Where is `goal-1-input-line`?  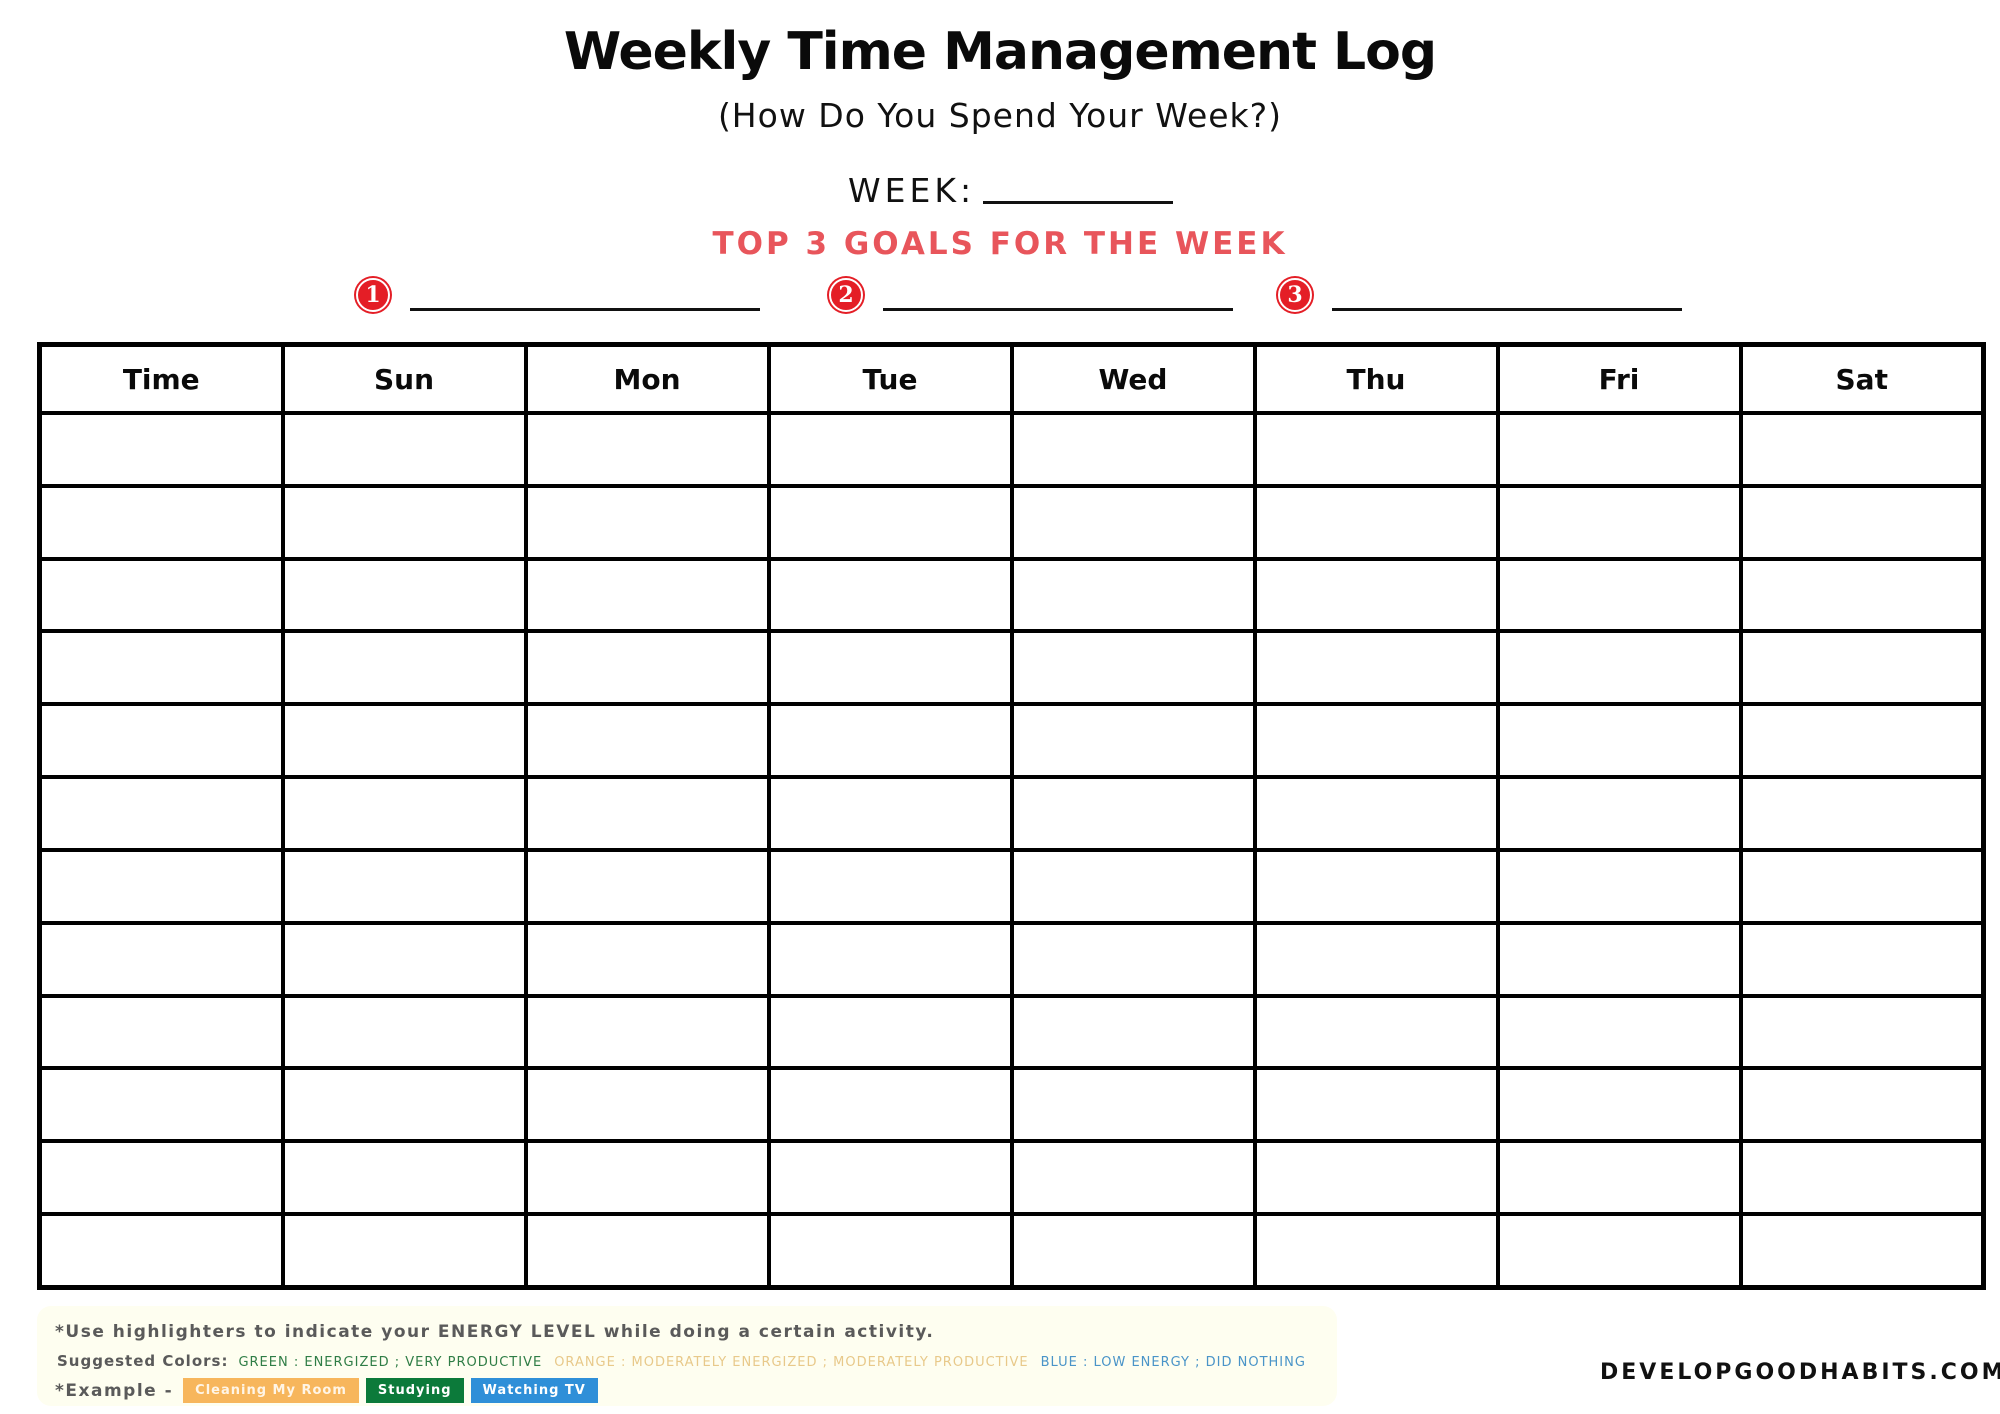
goal-1-input-line is located at coordinates (585, 309).